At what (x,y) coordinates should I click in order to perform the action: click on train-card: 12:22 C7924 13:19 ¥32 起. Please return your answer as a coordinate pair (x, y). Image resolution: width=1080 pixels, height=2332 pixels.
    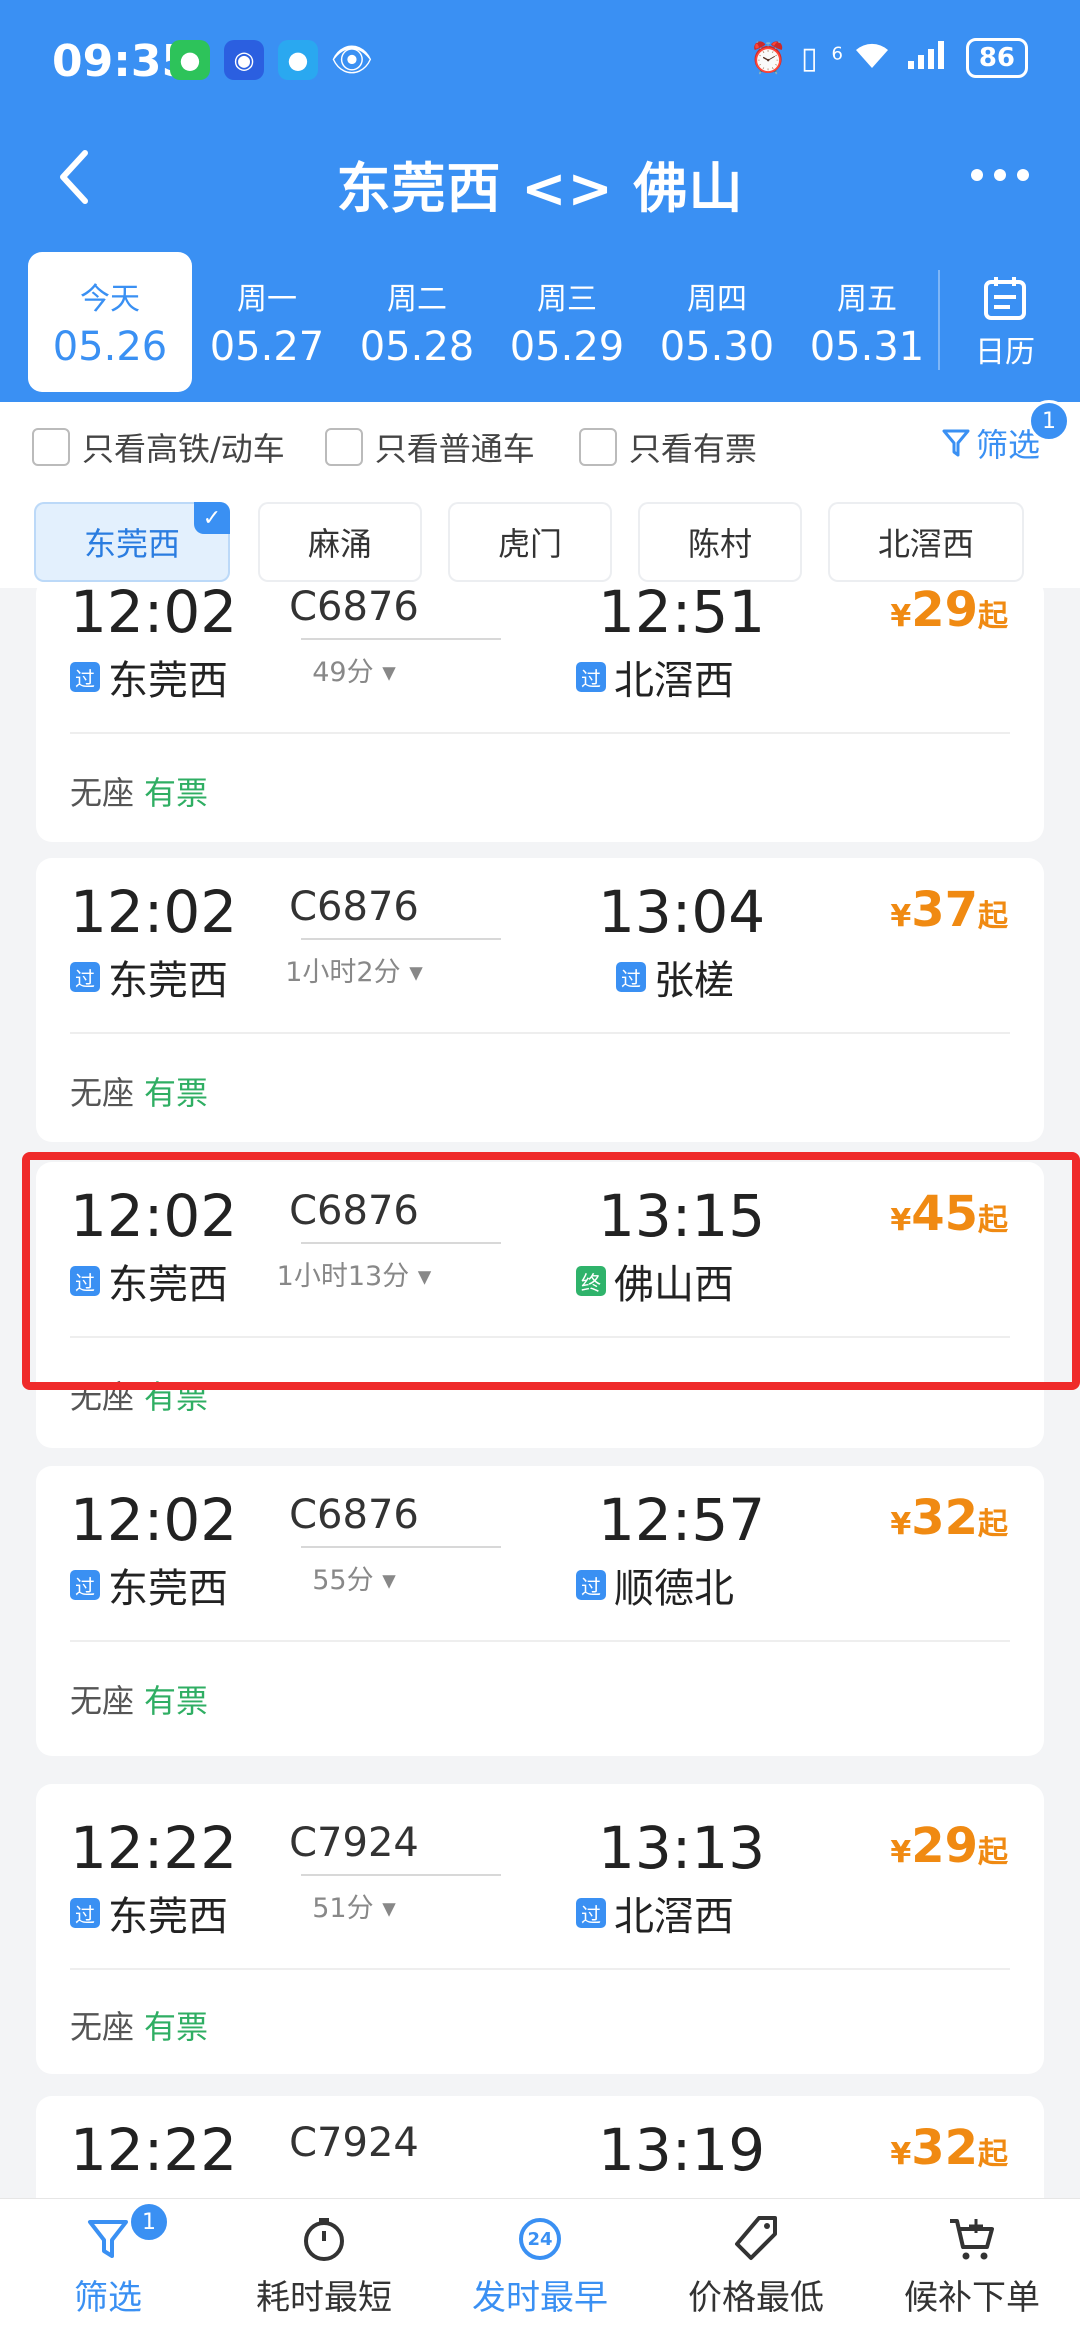
    Looking at the image, I should click on (540, 2147).